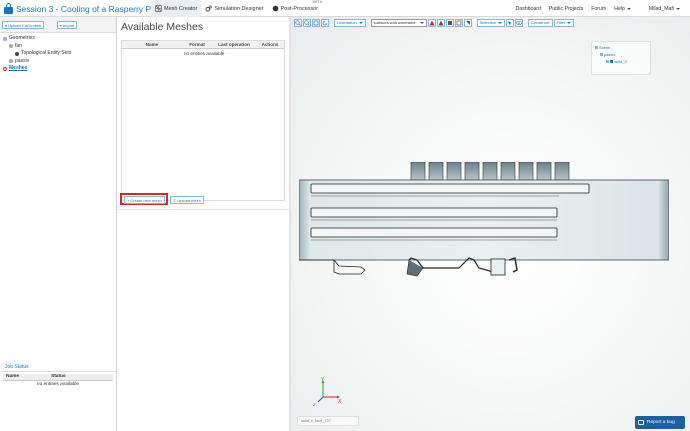 The height and width of the screenshot is (431, 690). Describe the element at coordinates (621, 58) in the screenshot. I see `scene-tree: Scene passiv solid_0` at that location.